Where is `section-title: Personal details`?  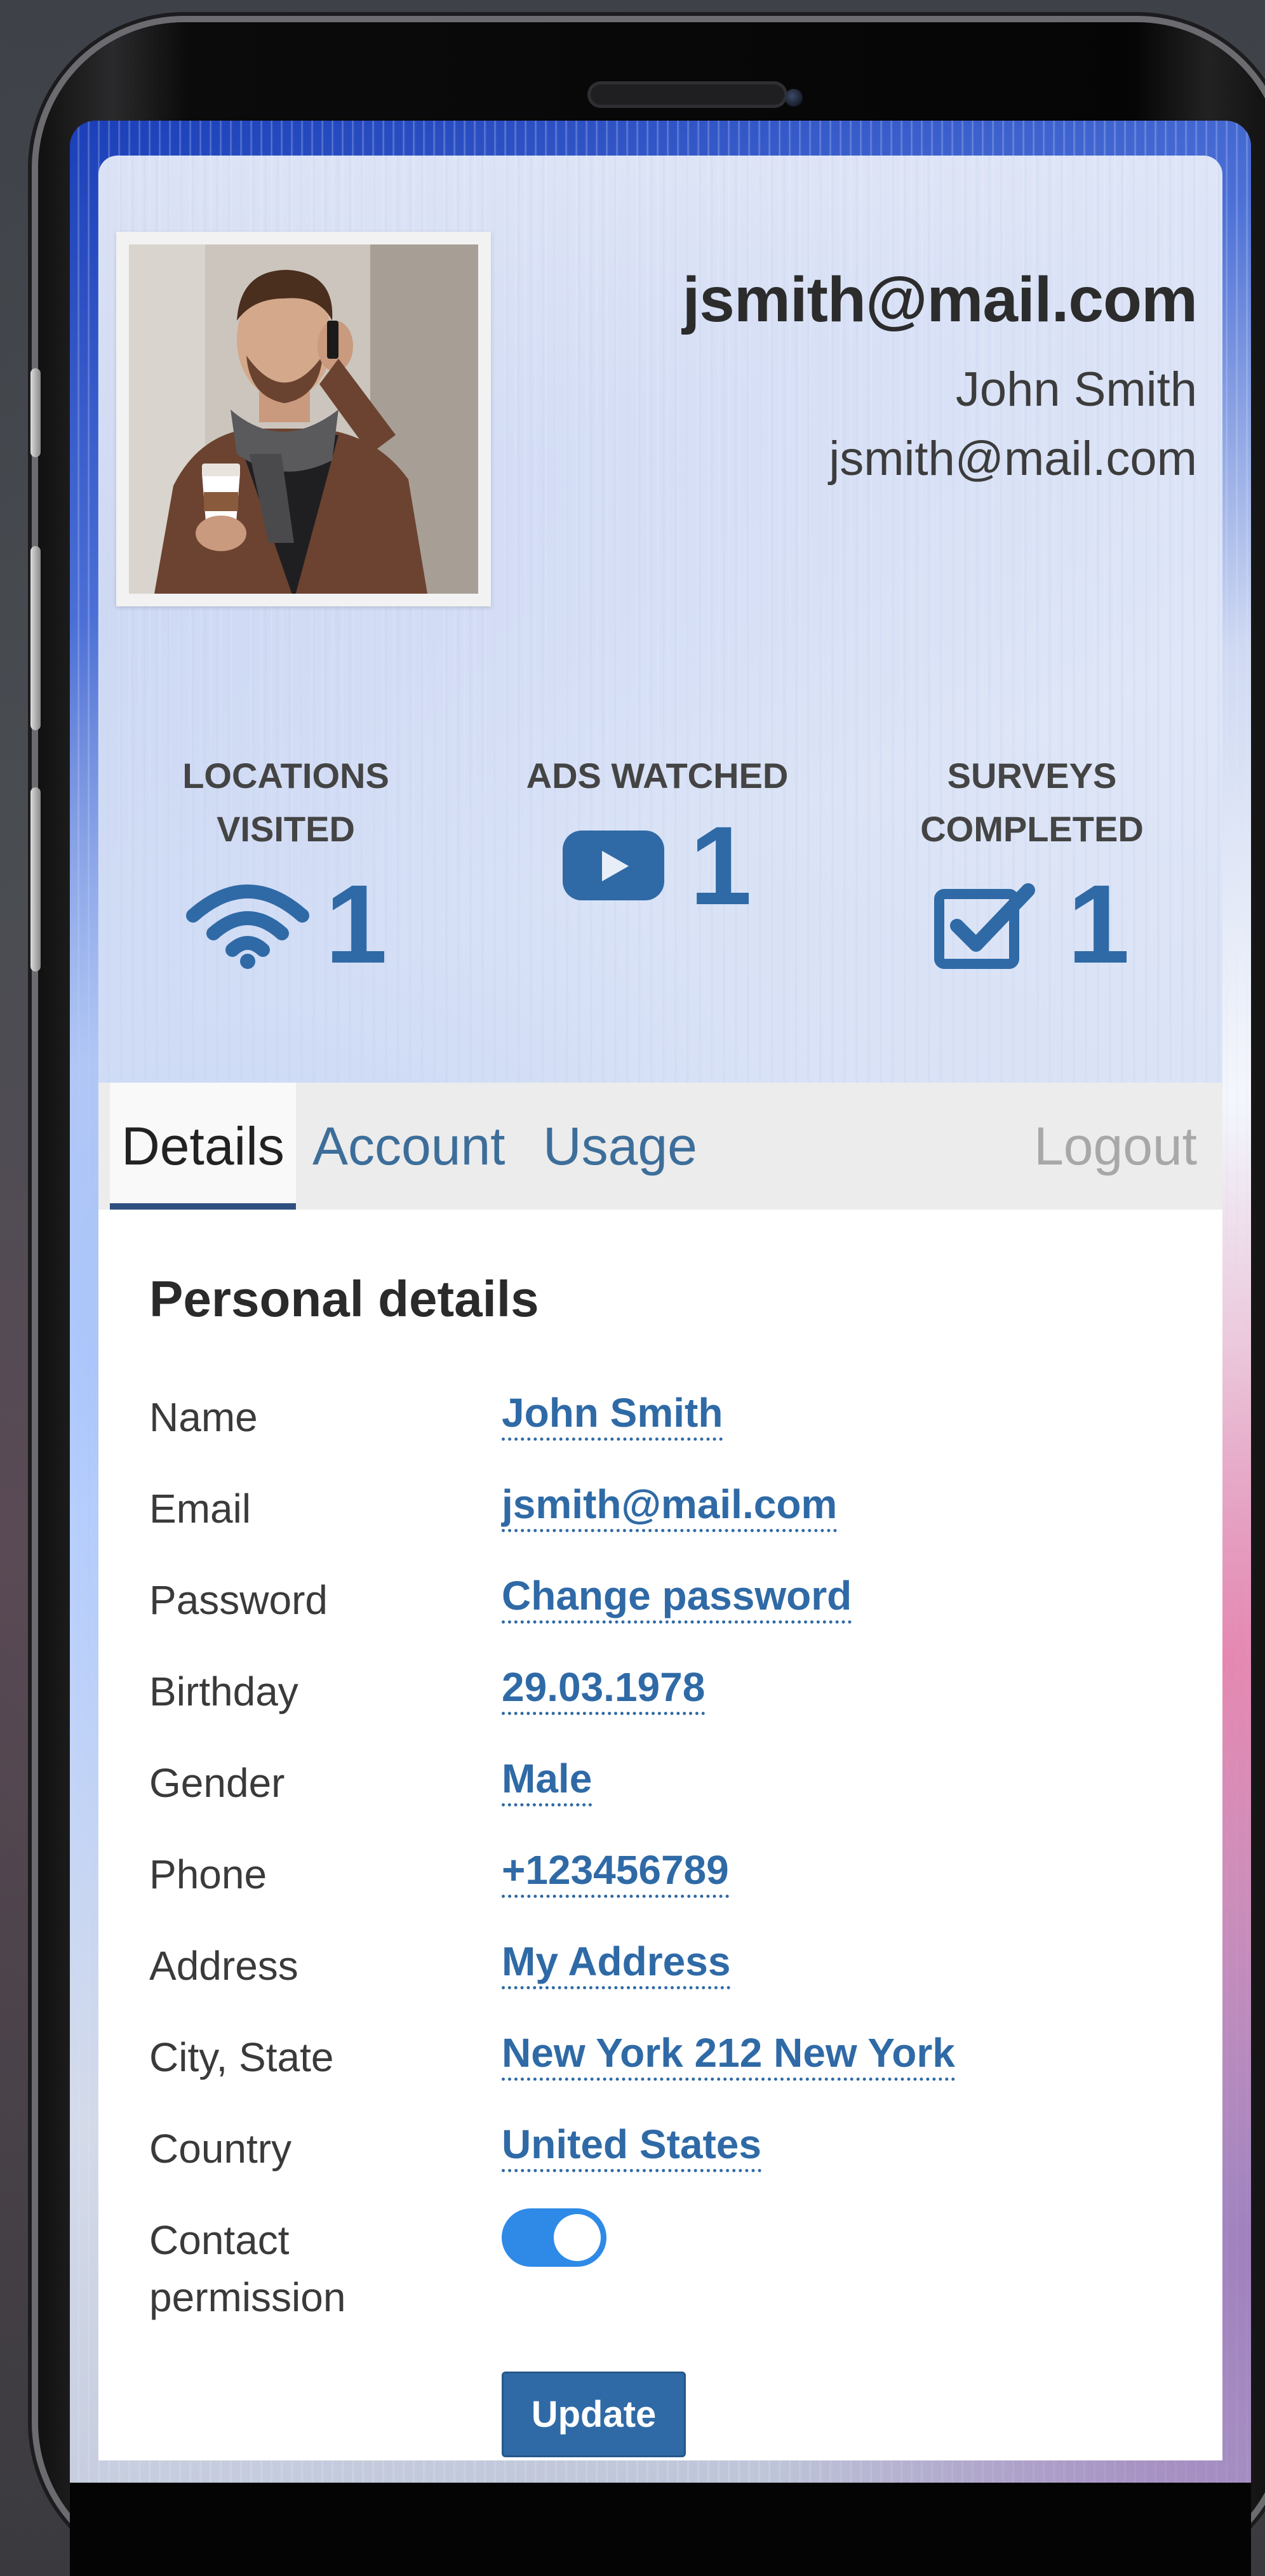 section-title: Personal details is located at coordinates (344, 1299).